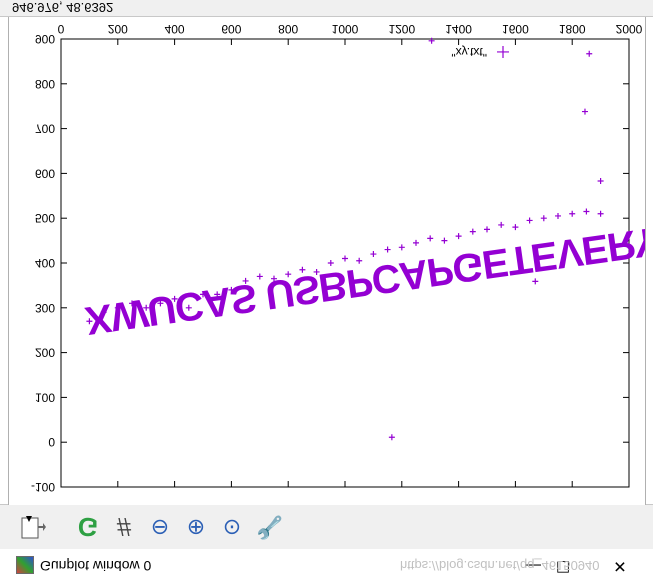 The image size is (653, 581). What do you see at coordinates (572, 29) in the screenshot?
I see `x-tick-label: 1800` at bounding box center [572, 29].